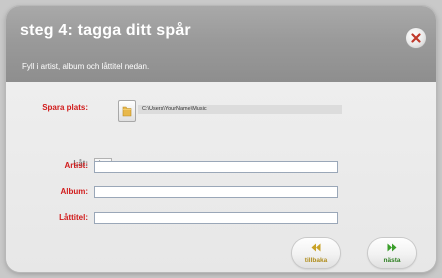  I want to click on close-button, so click(416, 38).